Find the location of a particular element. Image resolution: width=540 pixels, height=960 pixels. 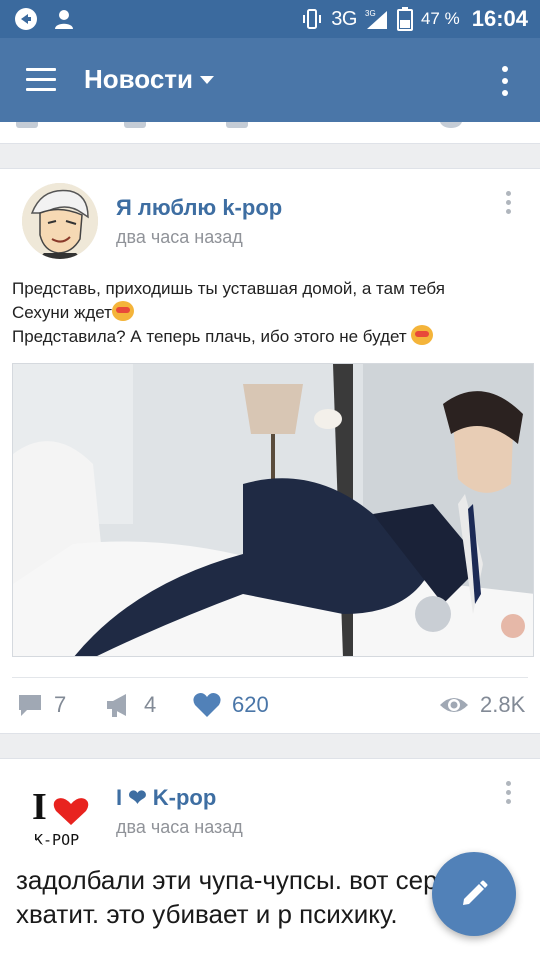

app-bar: Новости is located at coordinates (270, 80).